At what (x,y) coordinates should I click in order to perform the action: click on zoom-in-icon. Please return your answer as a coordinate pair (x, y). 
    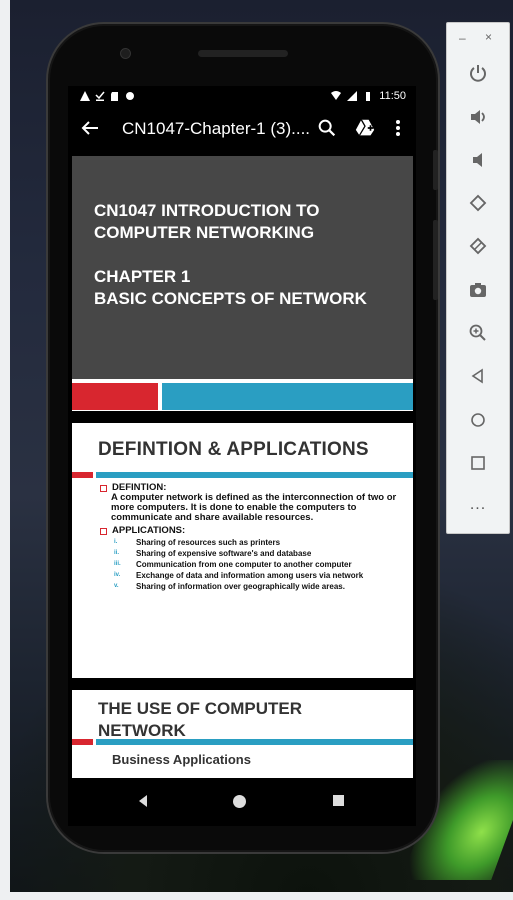
    Looking at the image, I should click on (477, 332).